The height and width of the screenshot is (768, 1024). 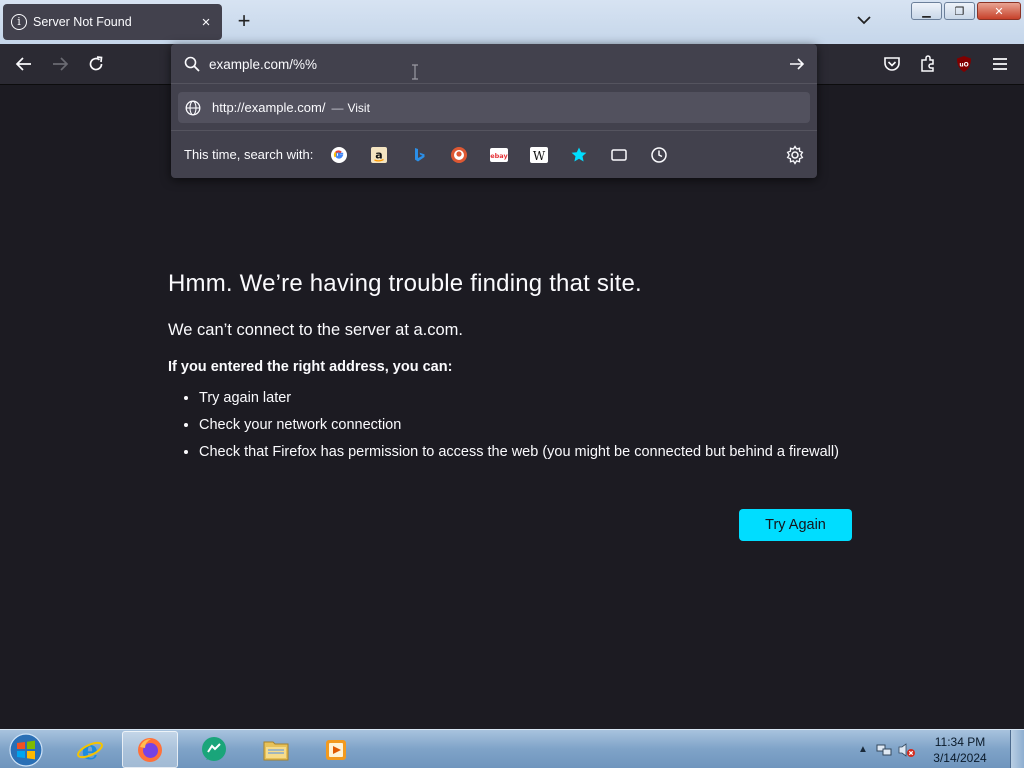 I want to click on list-all-tabs-button, so click(x=864, y=20).